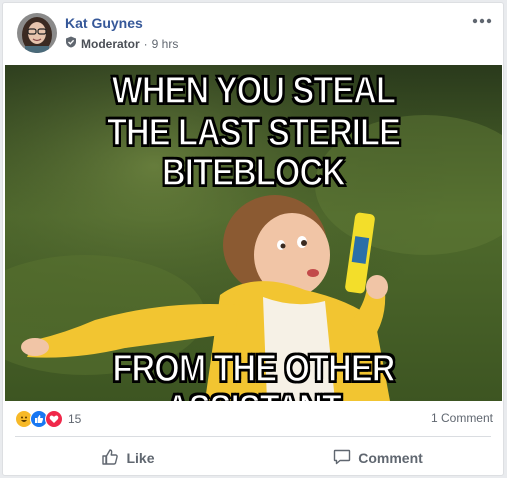  Describe the element at coordinates (462, 418) in the screenshot. I see `comment-count-link: 1 Comment` at that location.